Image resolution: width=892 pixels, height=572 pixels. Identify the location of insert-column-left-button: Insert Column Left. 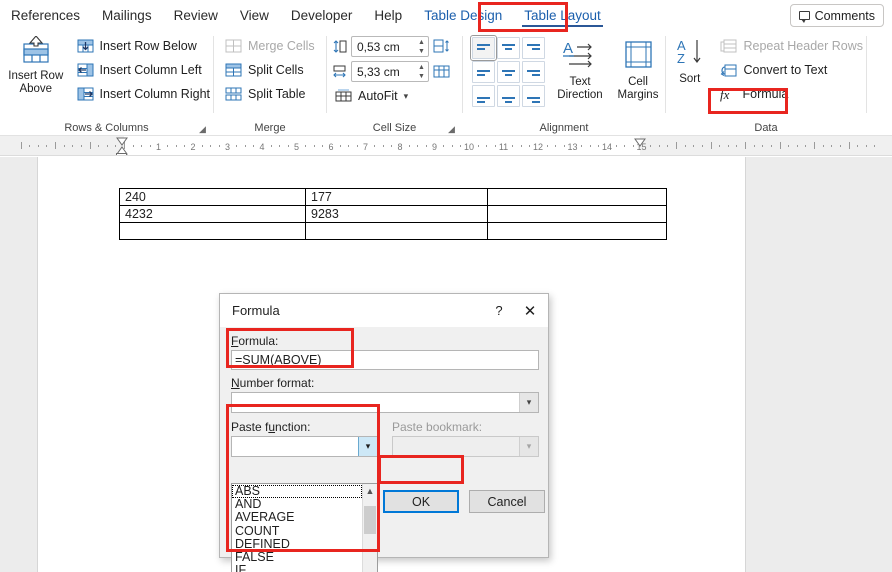
(143, 70).